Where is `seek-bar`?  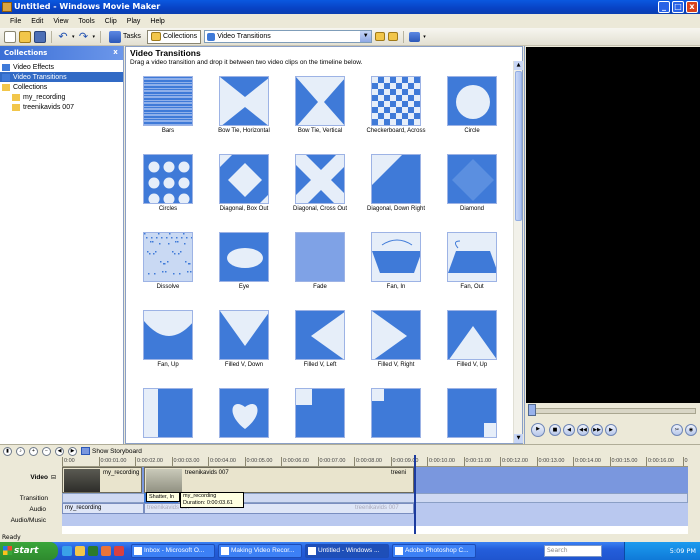 seek-bar is located at coordinates (612, 411).